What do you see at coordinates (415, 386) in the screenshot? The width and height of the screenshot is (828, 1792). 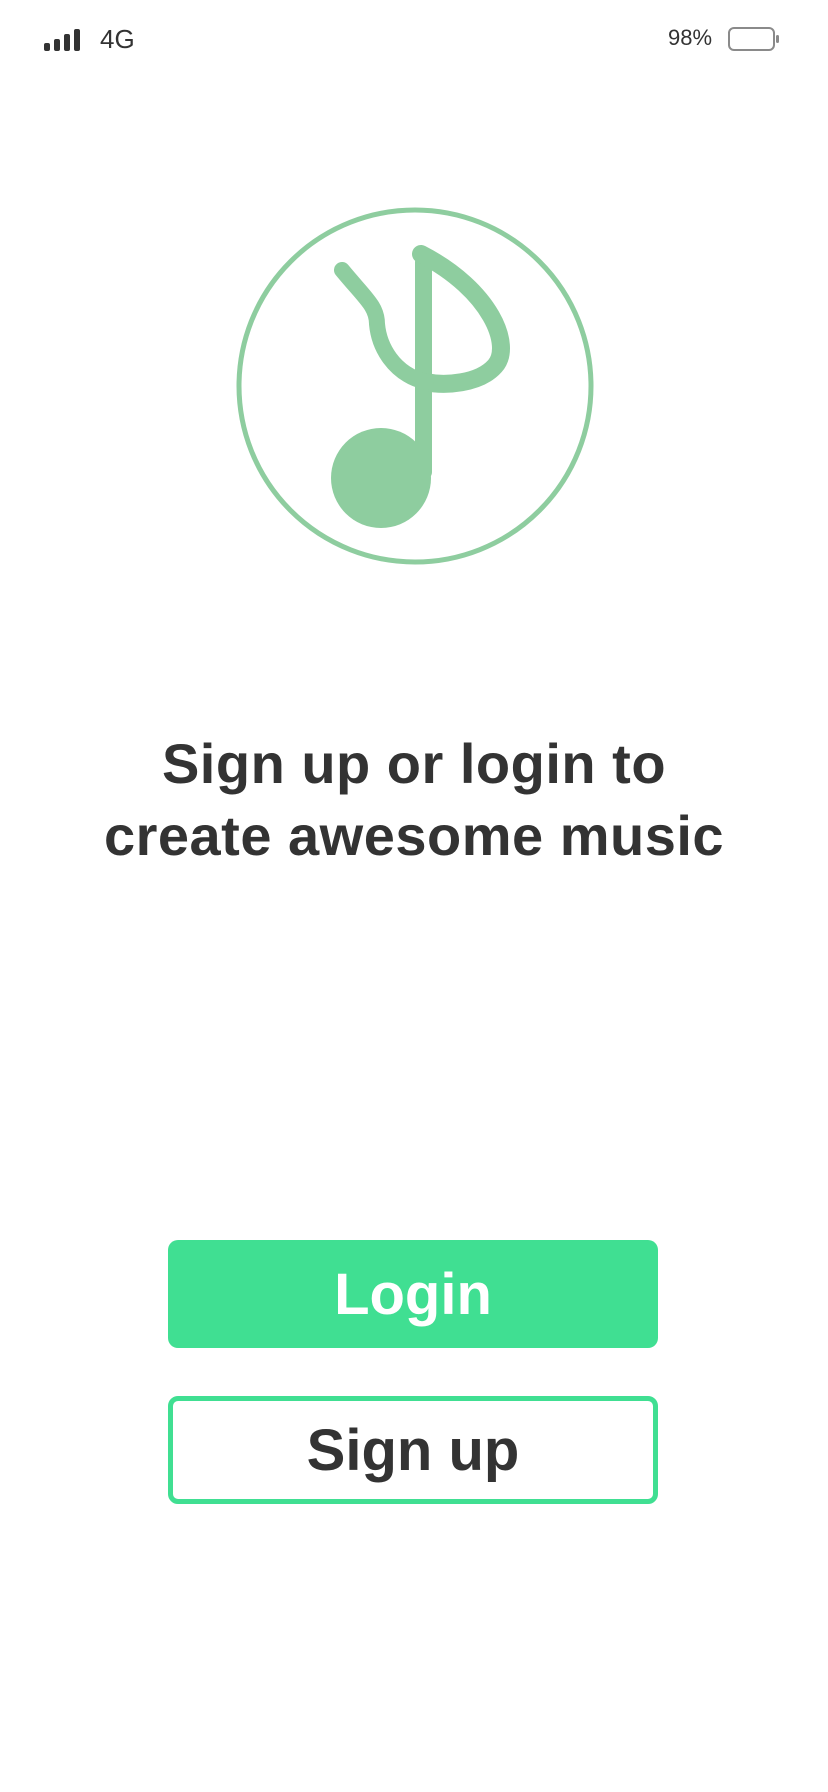 I see `music-note-icon` at bounding box center [415, 386].